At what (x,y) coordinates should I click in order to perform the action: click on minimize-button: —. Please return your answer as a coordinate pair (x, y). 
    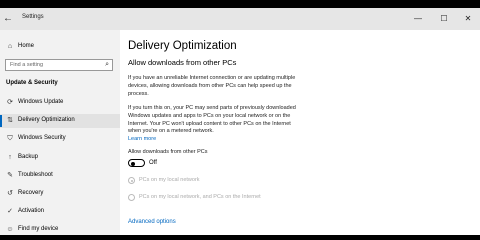
    Looking at the image, I should click on (418, 19).